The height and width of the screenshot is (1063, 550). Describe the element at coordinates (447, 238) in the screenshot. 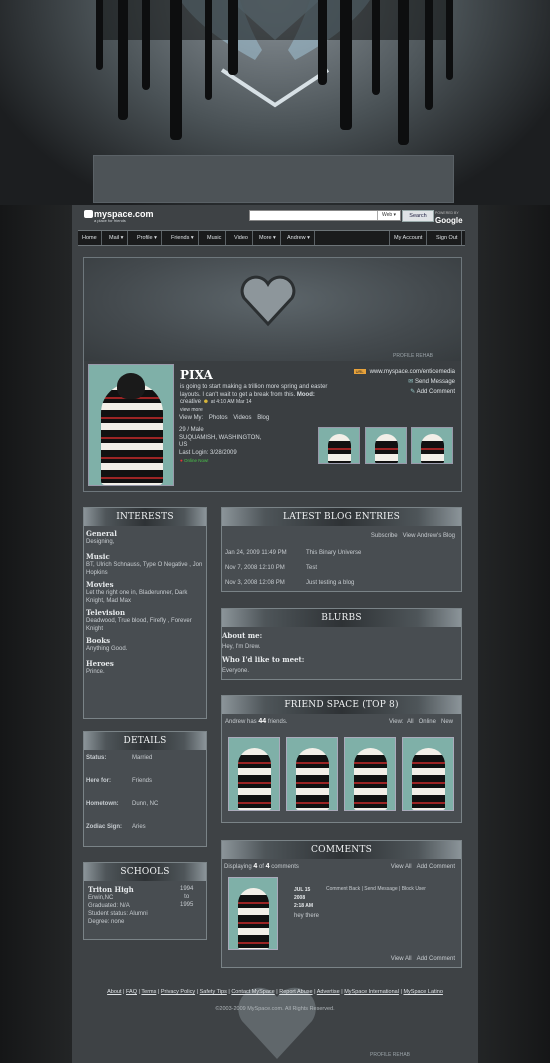

I see `nav-sign-out: Sign Out` at that location.